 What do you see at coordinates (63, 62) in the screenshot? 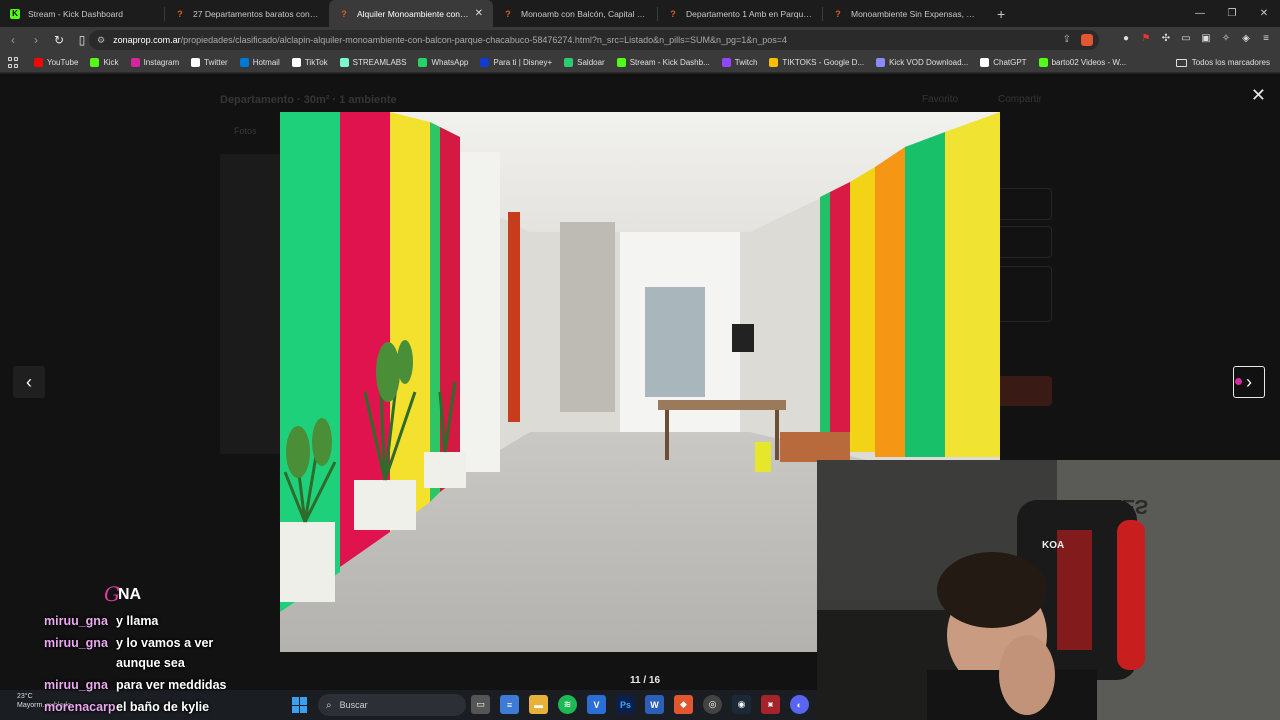
I see `bookmark-label: YouTube` at bounding box center [63, 62].